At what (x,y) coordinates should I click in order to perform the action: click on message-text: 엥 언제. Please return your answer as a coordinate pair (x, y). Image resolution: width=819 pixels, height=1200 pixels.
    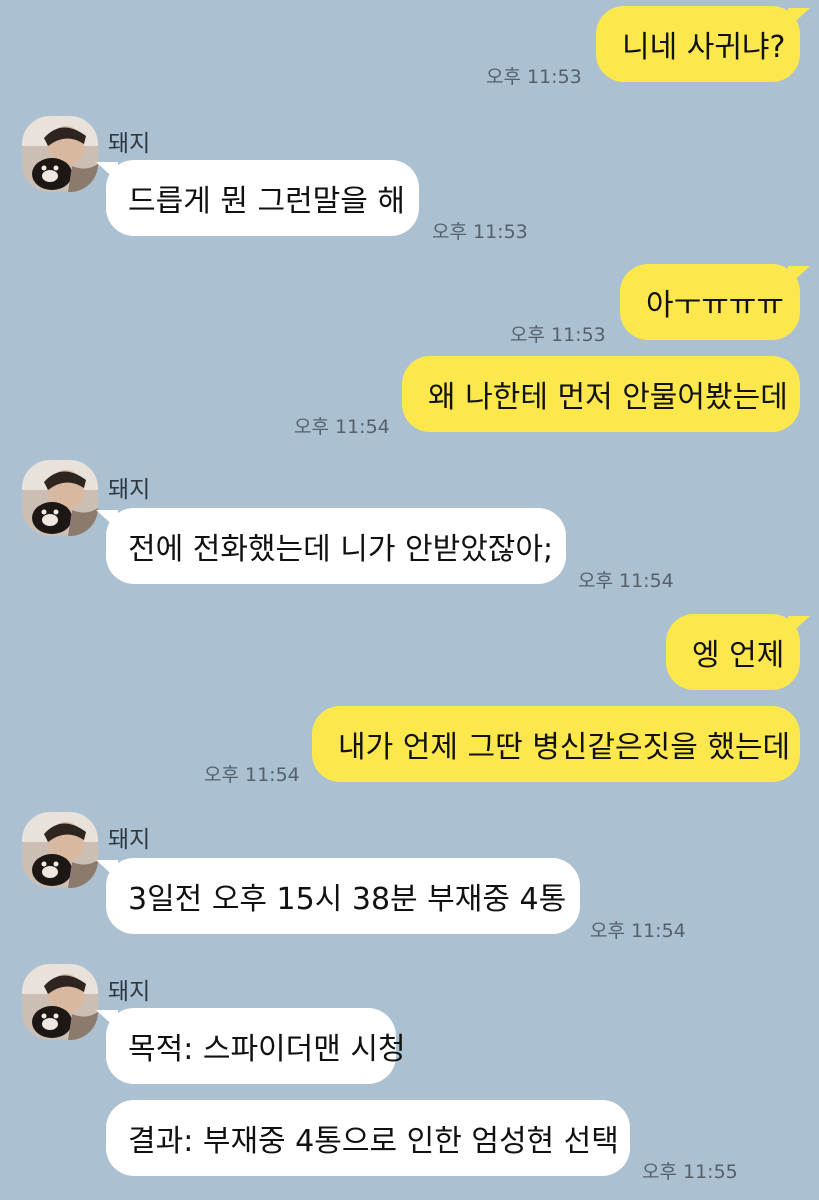
    Looking at the image, I should click on (738, 655).